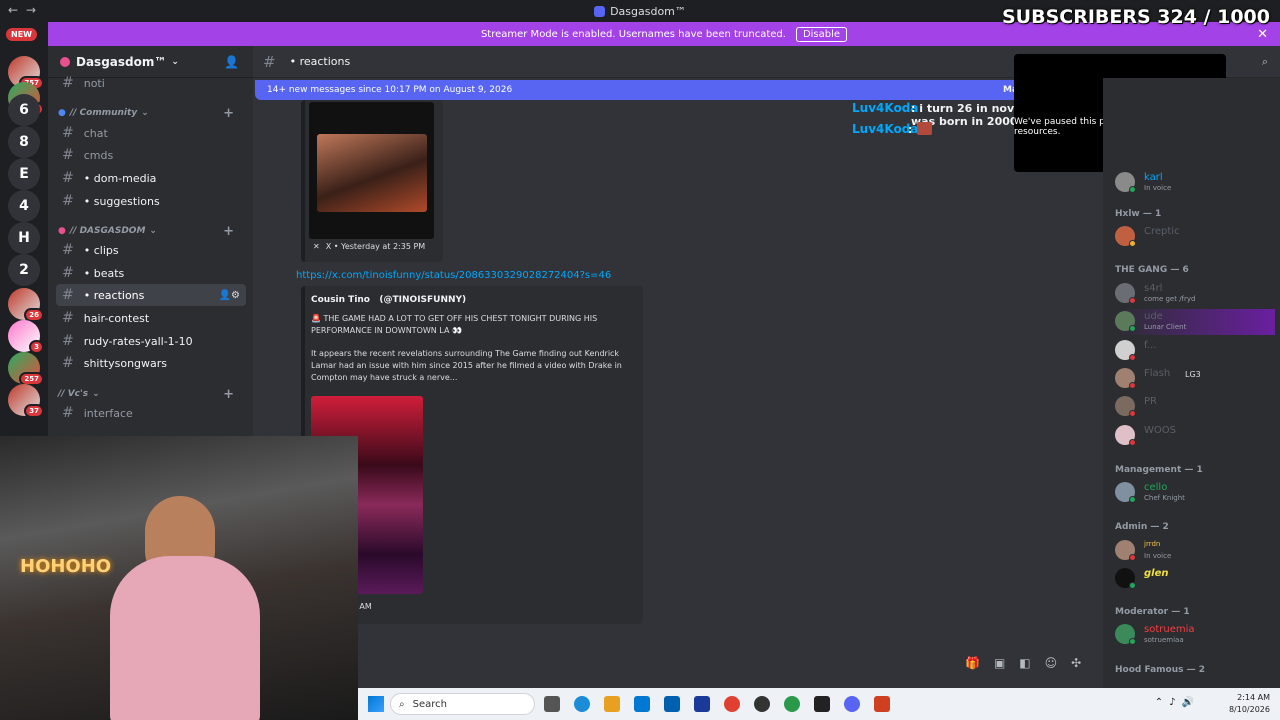 The width and height of the screenshot is (1280, 720). Describe the element at coordinates (1195, 294) in the screenshot. I see `member-item: s4rl come get /fryd` at that location.